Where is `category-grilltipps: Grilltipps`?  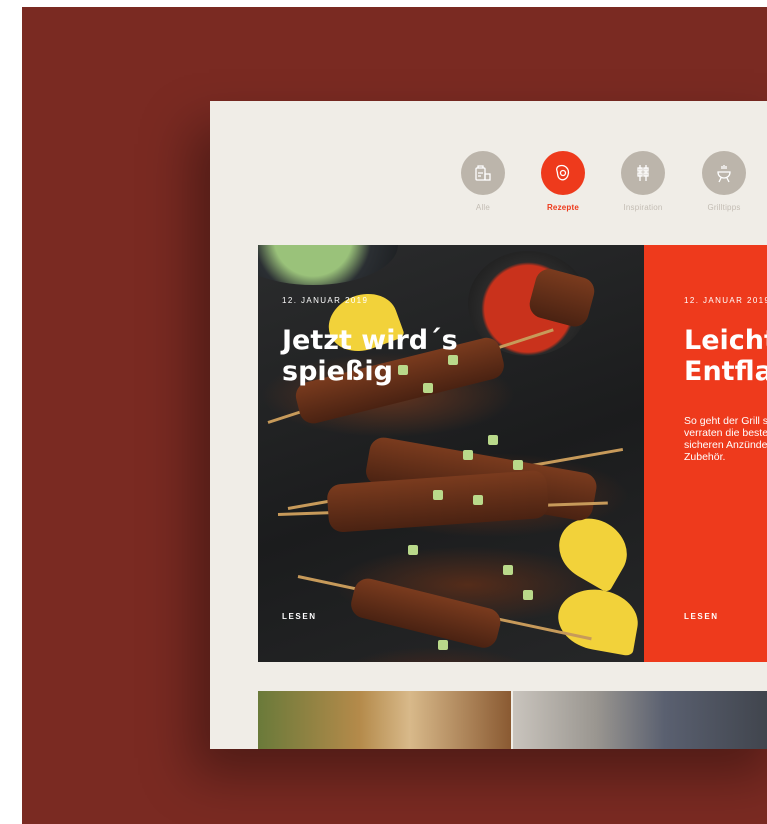
category-grilltipps: Grilltipps is located at coordinates (724, 181).